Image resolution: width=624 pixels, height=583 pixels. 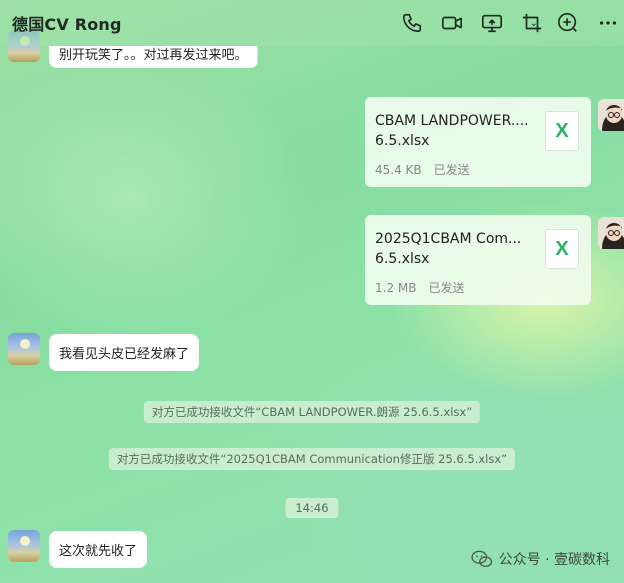 What do you see at coordinates (312, 412) in the screenshot?
I see `system-message: 对方已成功接收文件“CBAM LANDPOWER.朗源 25.6.5.xlsx”` at bounding box center [312, 412].